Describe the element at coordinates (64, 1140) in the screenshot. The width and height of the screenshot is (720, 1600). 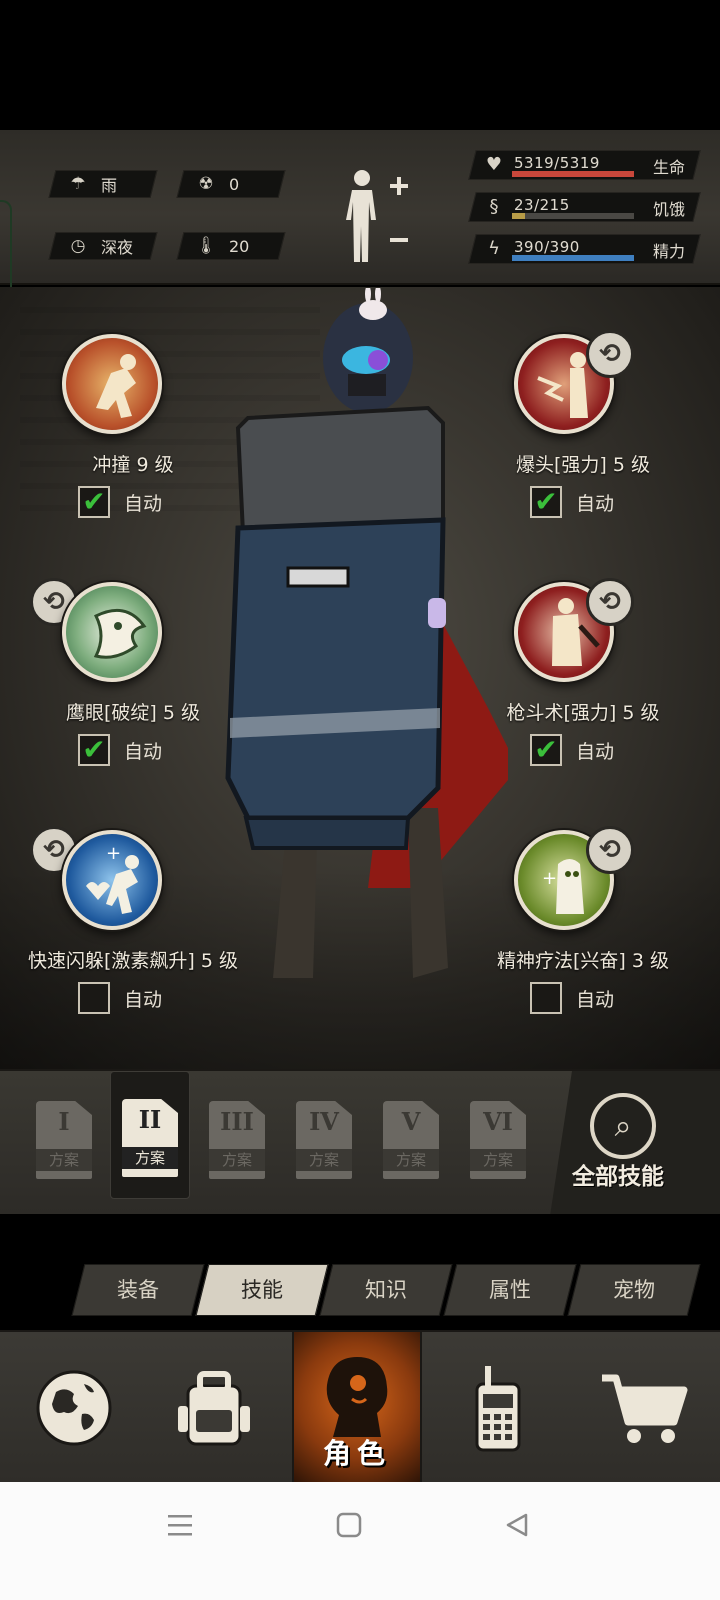
I see `plan-1-button: I 方案` at that location.